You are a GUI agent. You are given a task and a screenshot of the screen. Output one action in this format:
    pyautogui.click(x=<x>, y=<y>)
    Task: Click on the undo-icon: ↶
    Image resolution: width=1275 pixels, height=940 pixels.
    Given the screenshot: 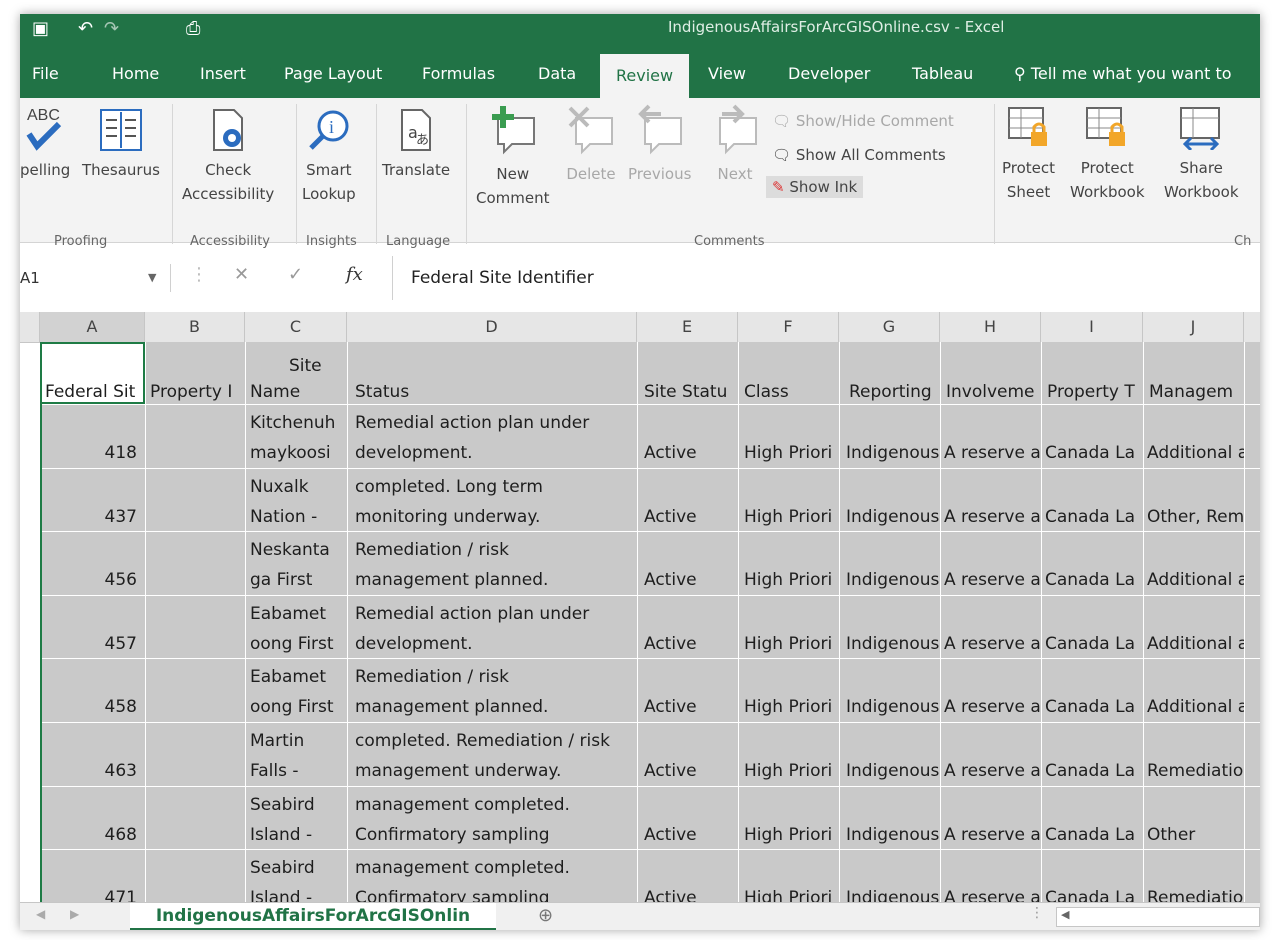 What is the action you would take?
    pyautogui.click(x=85, y=28)
    